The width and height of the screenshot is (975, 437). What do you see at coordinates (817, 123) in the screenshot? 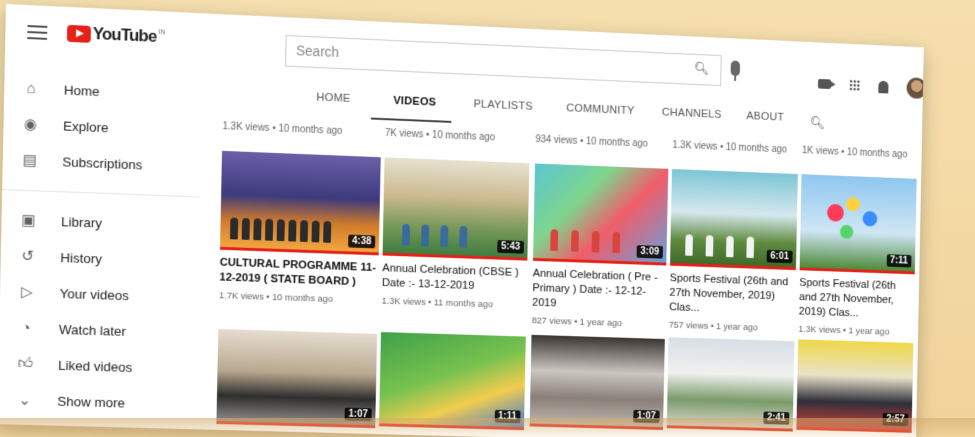
I see `channel-search-icon: 🔍︎` at bounding box center [817, 123].